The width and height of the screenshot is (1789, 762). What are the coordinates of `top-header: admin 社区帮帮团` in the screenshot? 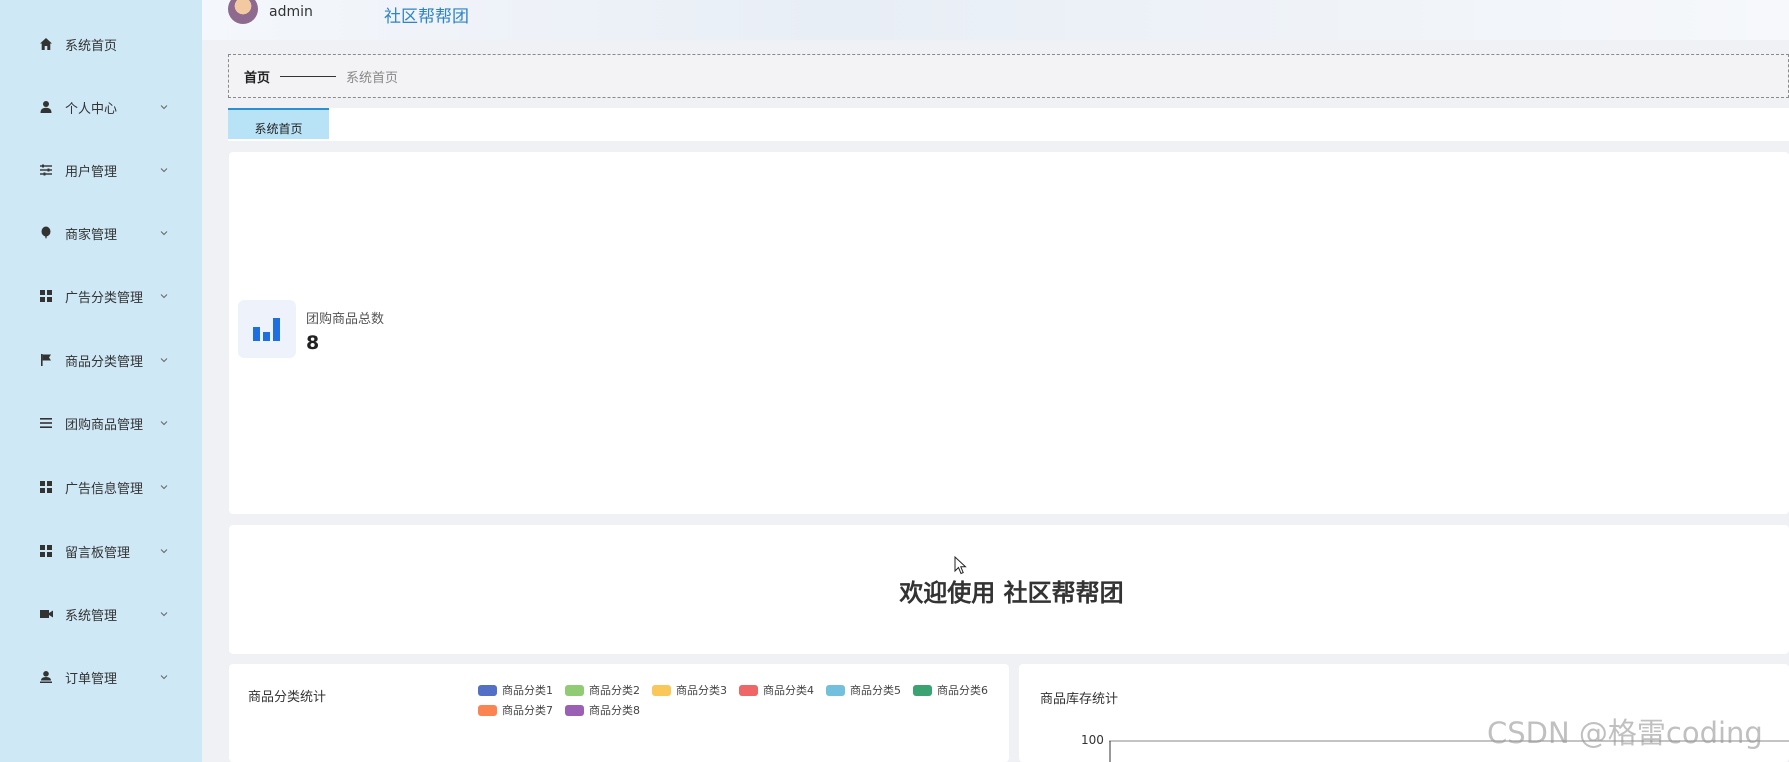 It's located at (995, 20).